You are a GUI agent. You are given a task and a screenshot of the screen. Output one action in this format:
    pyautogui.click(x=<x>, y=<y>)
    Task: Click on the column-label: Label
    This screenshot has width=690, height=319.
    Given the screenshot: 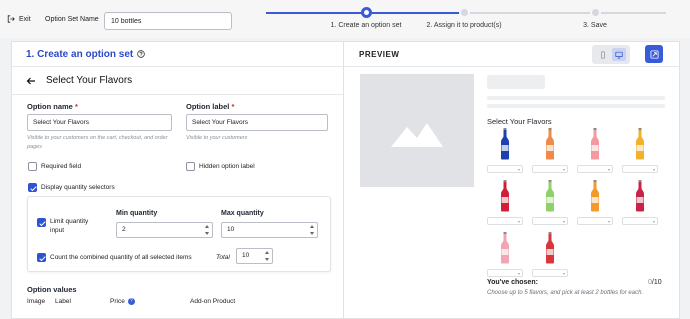 What is the action you would take?
    pyautogui.click(x=63, y=301)
    